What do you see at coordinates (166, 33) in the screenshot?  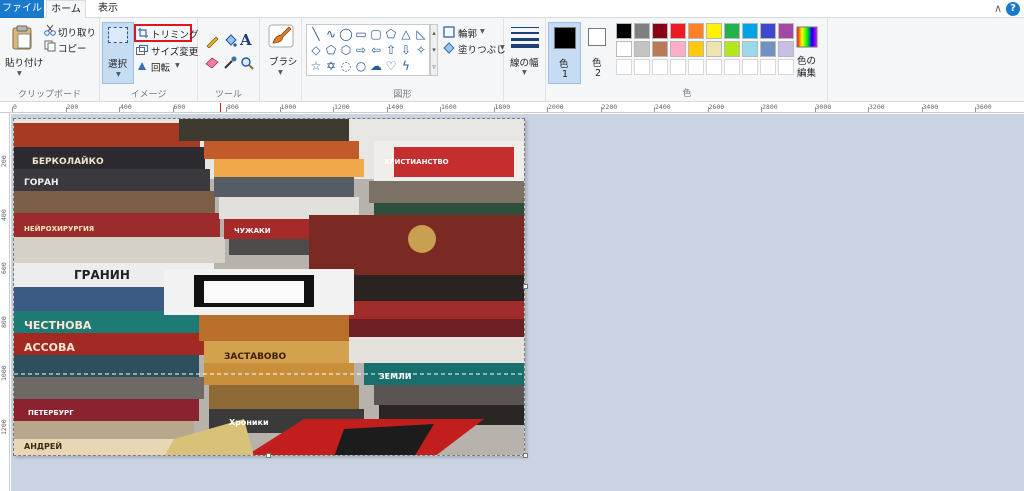 I see `crop-button: トリミング` at bounding box center [166, 33].